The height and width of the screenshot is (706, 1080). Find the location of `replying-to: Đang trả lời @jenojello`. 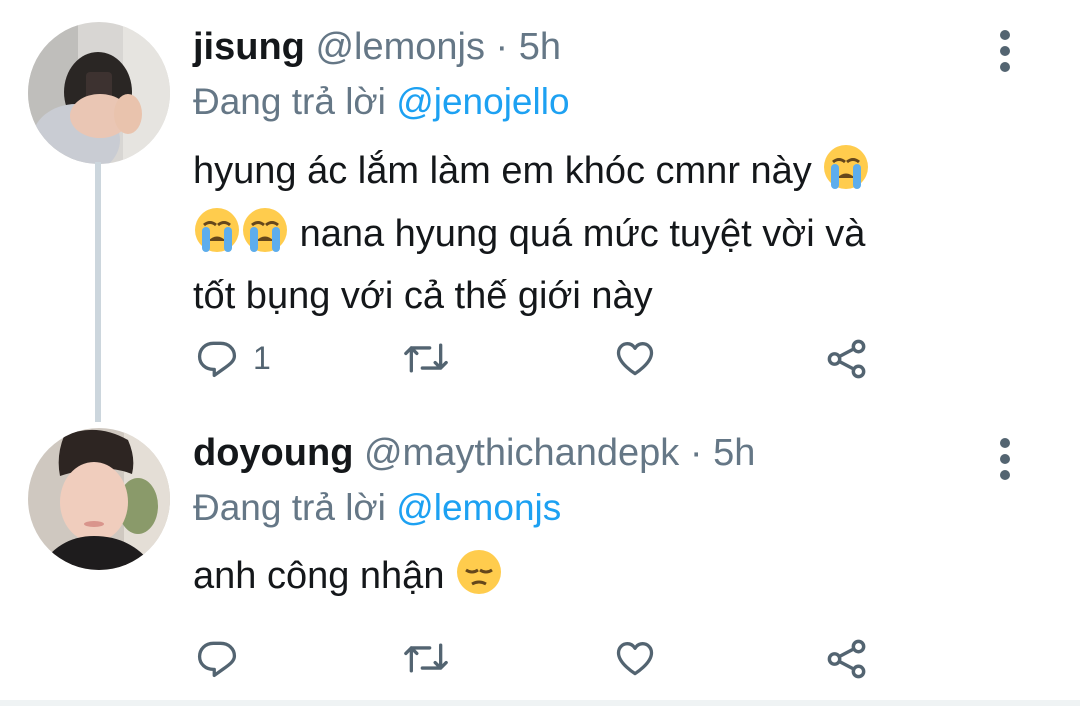

replying-to: Đang trả lời @jenojello is located at coordinates (381, 102).